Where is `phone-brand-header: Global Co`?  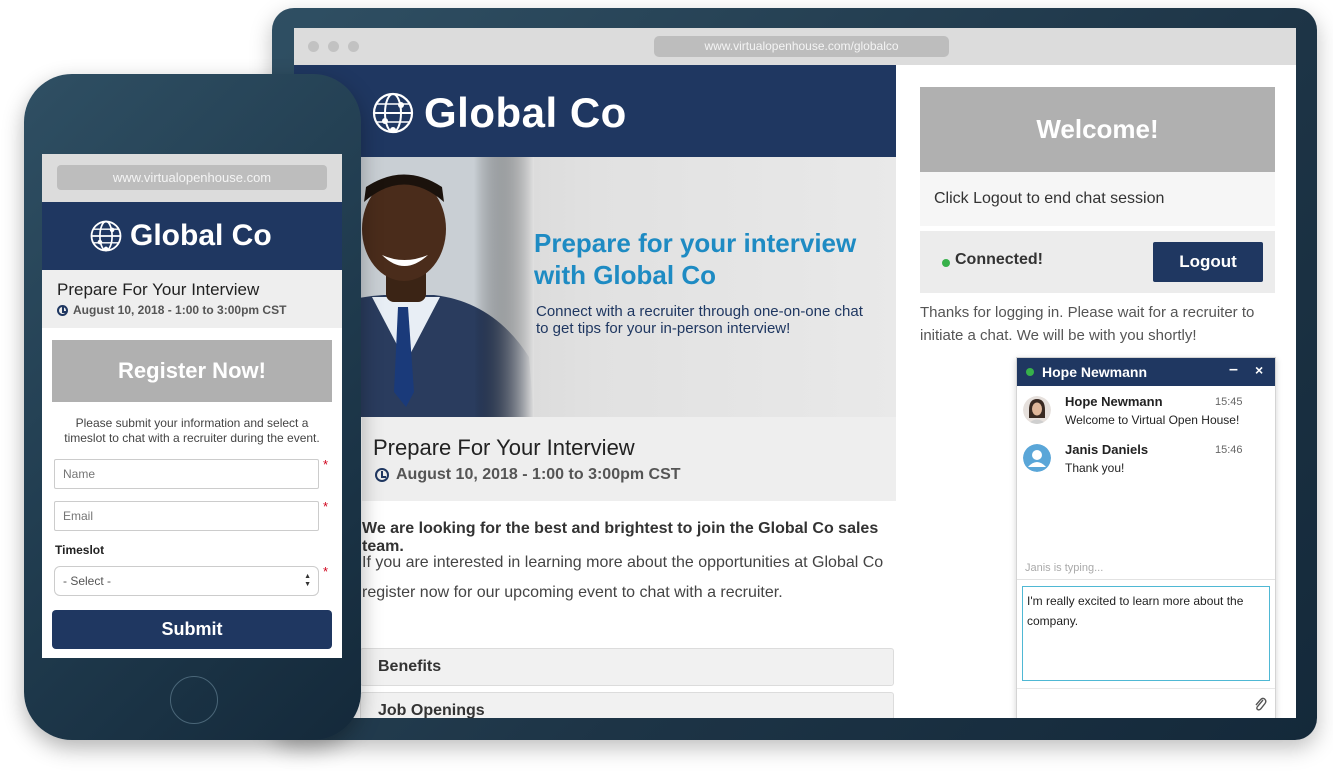
phone-brand-header: Global Co is located at coordinates (192, 236).